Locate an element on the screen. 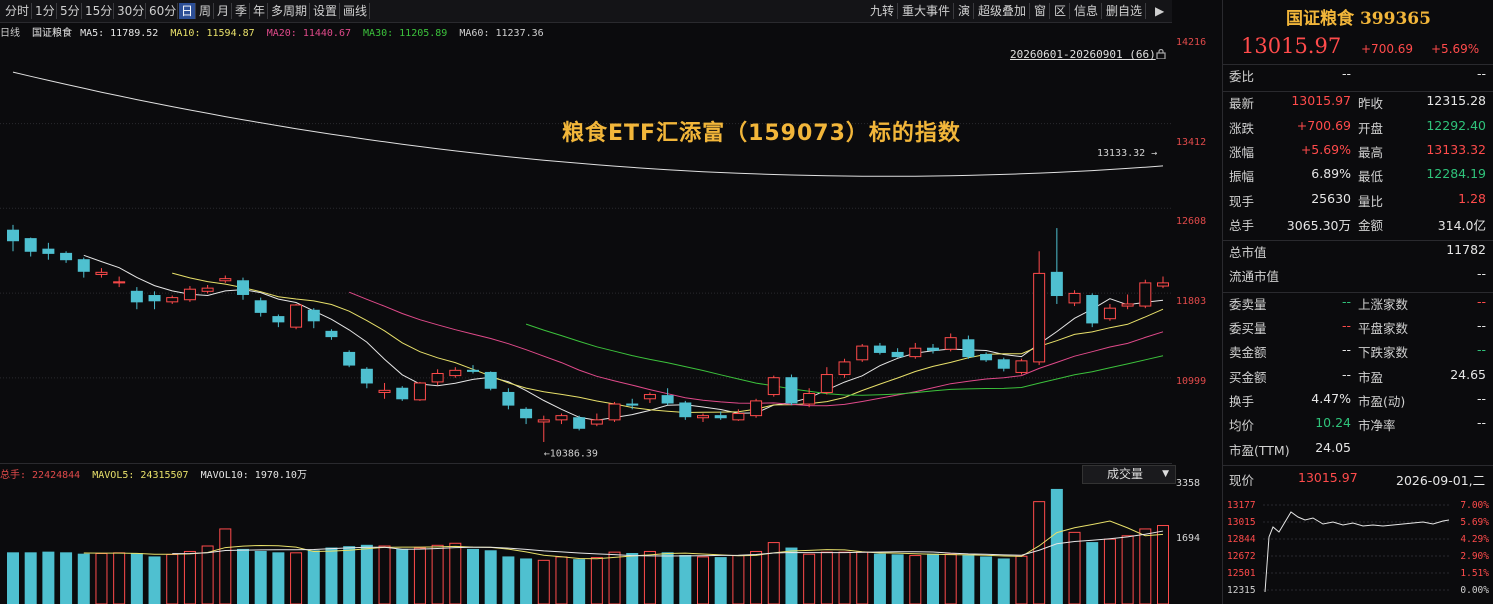 This screenshot has height=604, width=1493. field-value: 12315.28 is located at coordinates (1456, 101).